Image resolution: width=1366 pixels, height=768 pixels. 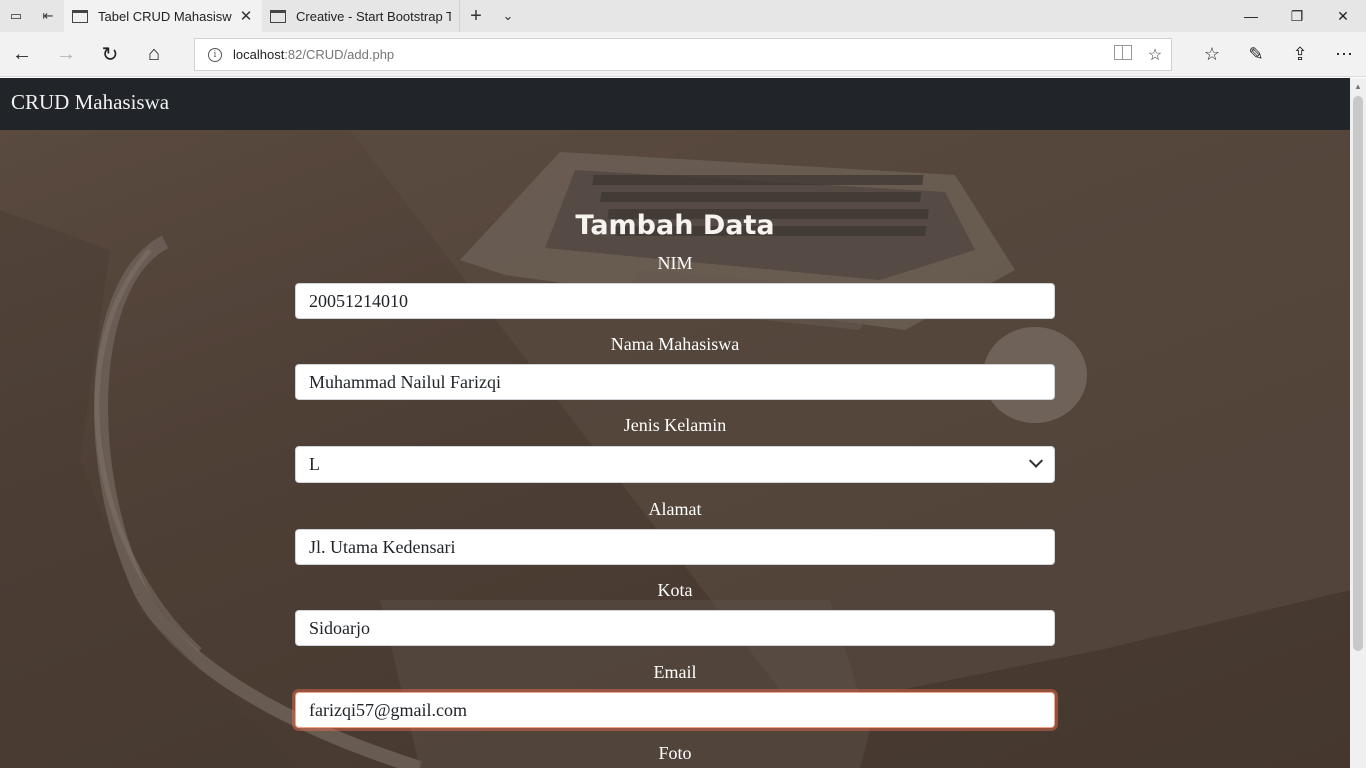 What do you see at coordinates (1358, 373) in the screenshot?
I see `scroll-thumb` at bounding box center [1358, 373].